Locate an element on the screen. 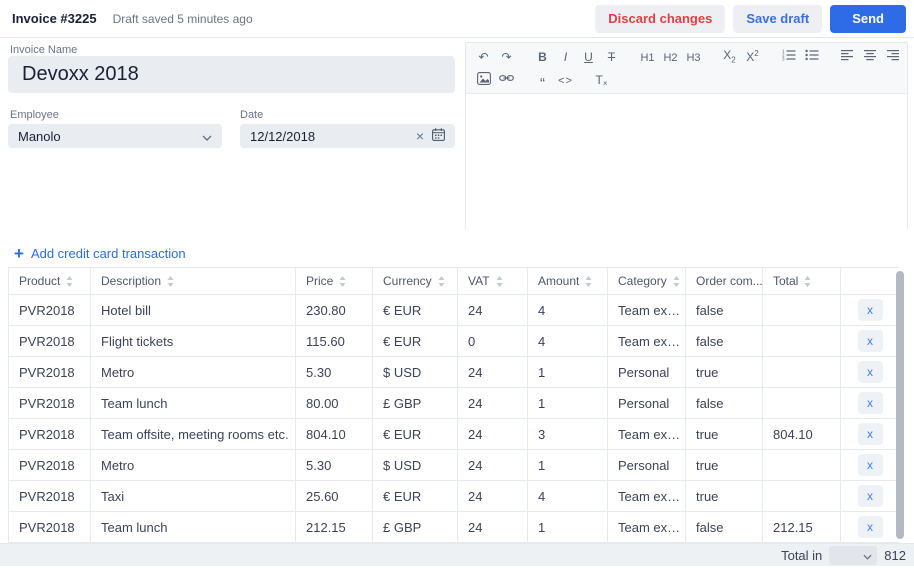  column-header-category: Category is located at coordinates (646, 281).